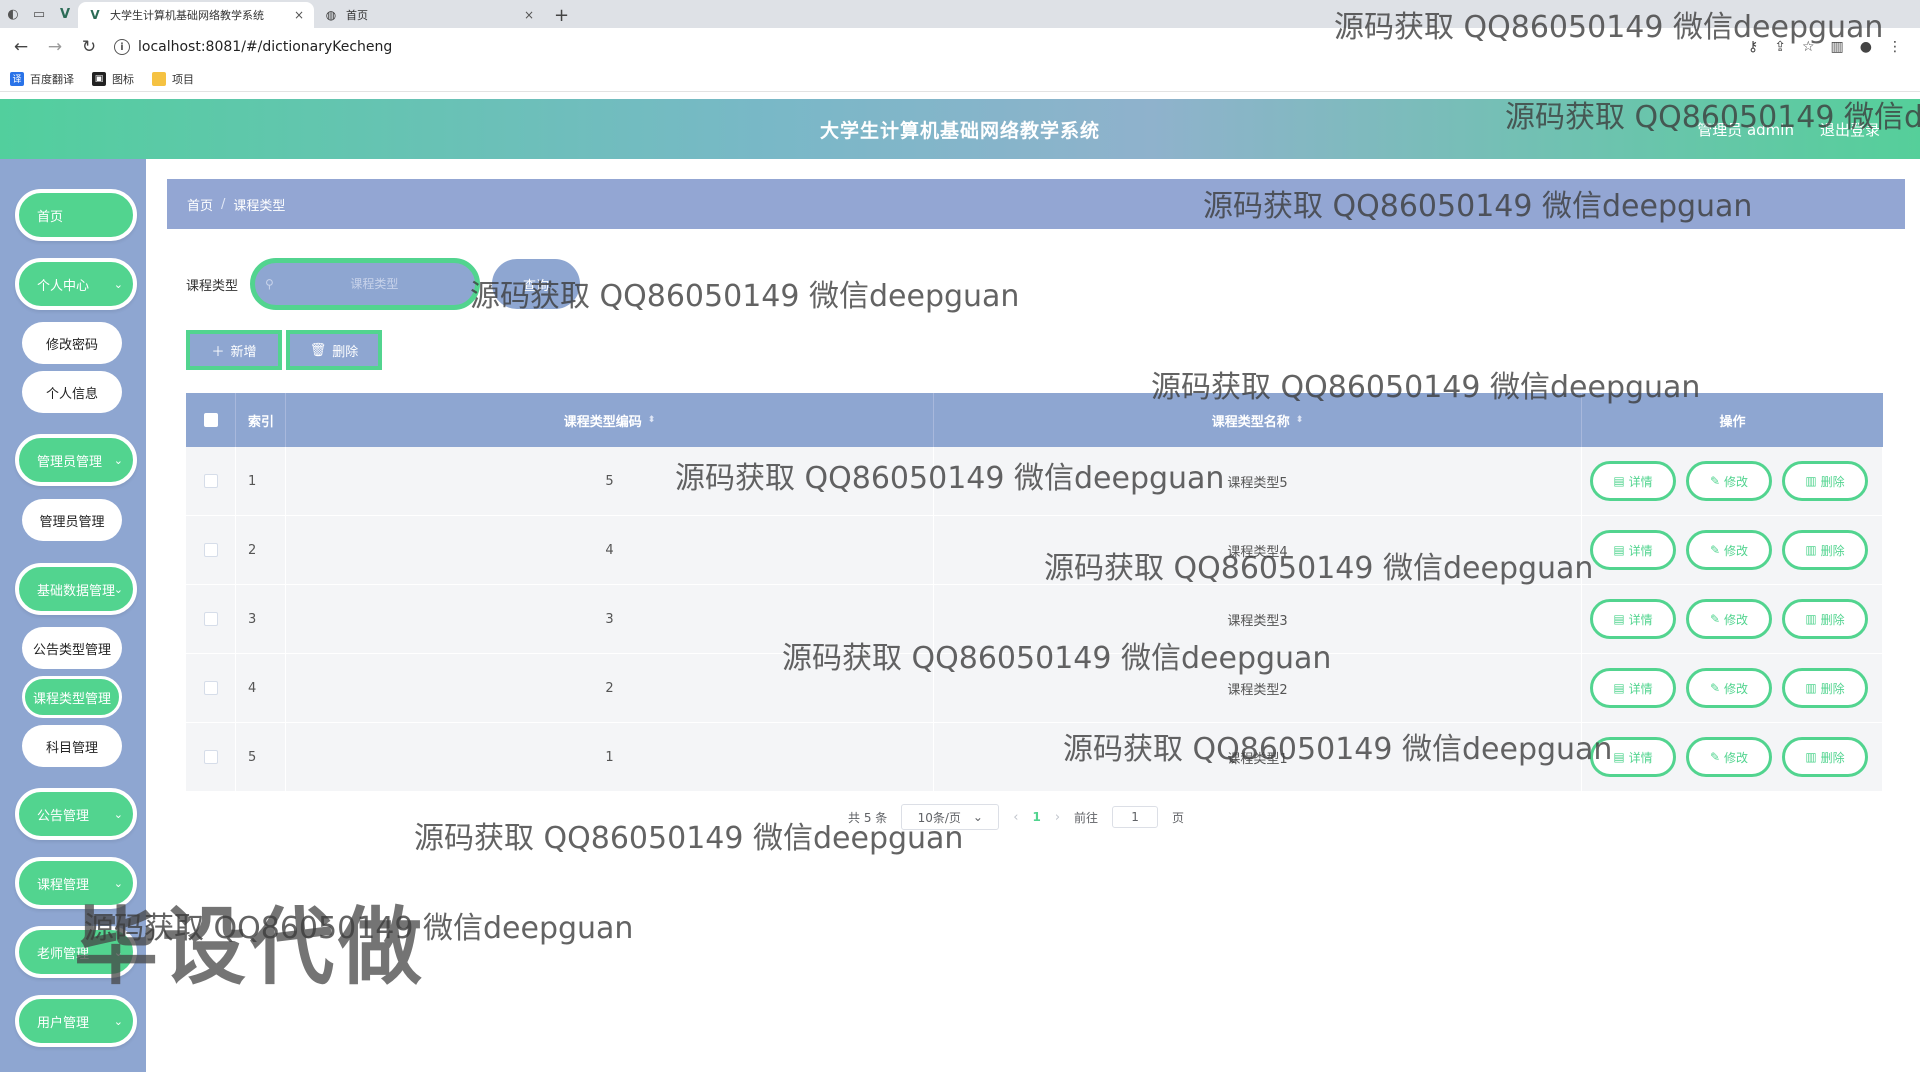  I want to click on search-input, so click(374, 284).